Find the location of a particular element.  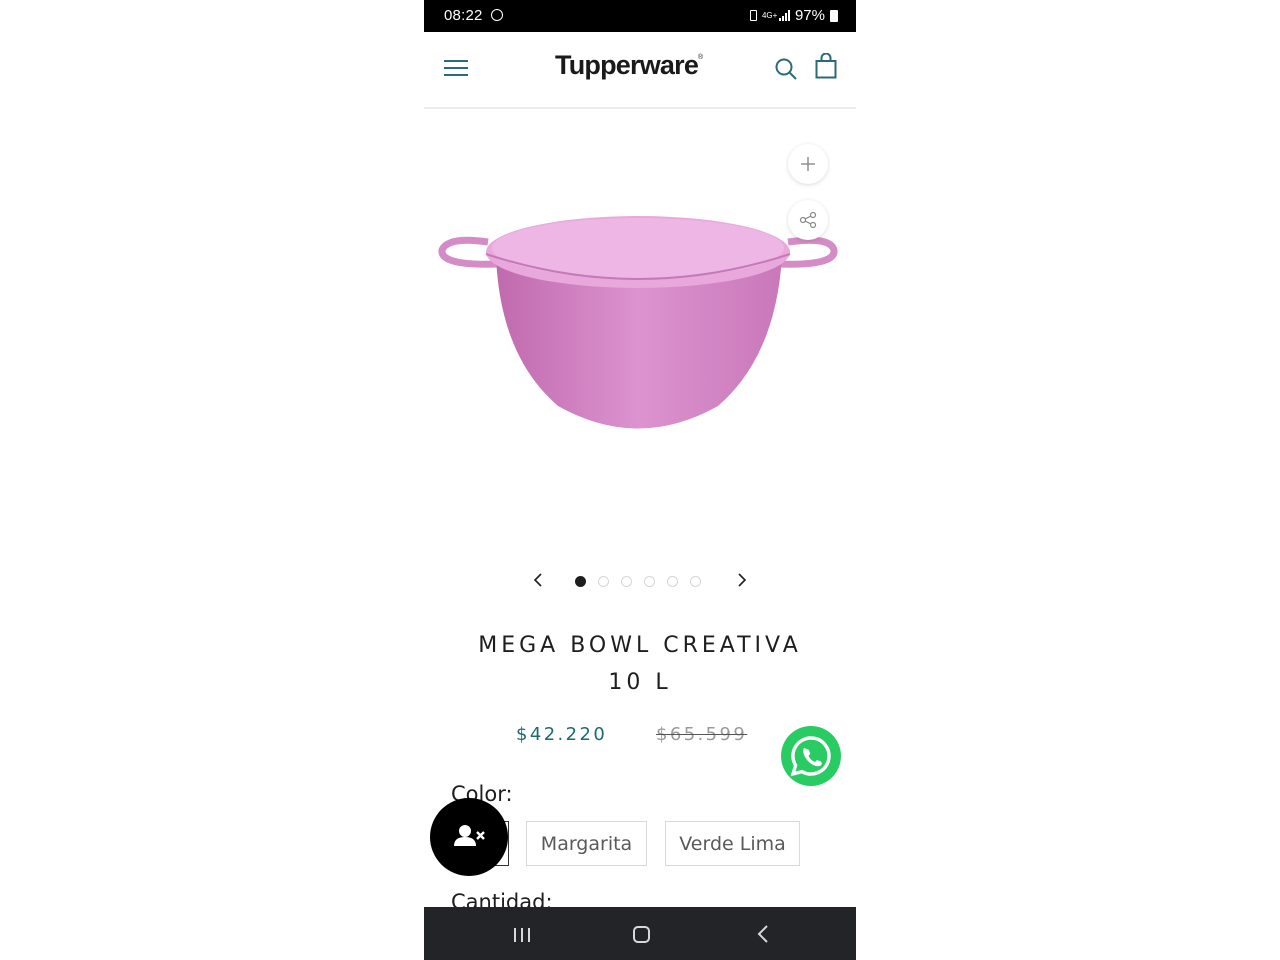

chevron-right-icon is located at coordinates (742, 580).